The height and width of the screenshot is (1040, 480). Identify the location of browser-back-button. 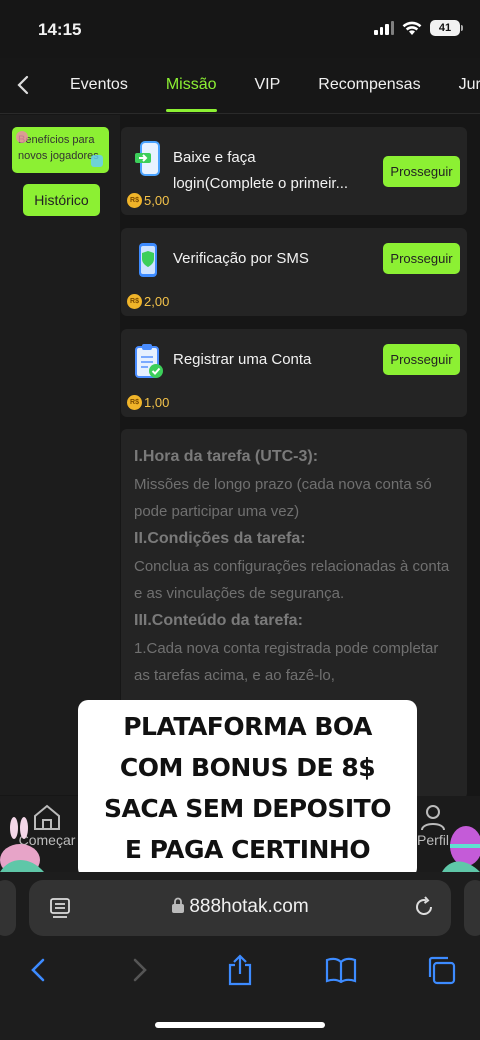
(38, 970).